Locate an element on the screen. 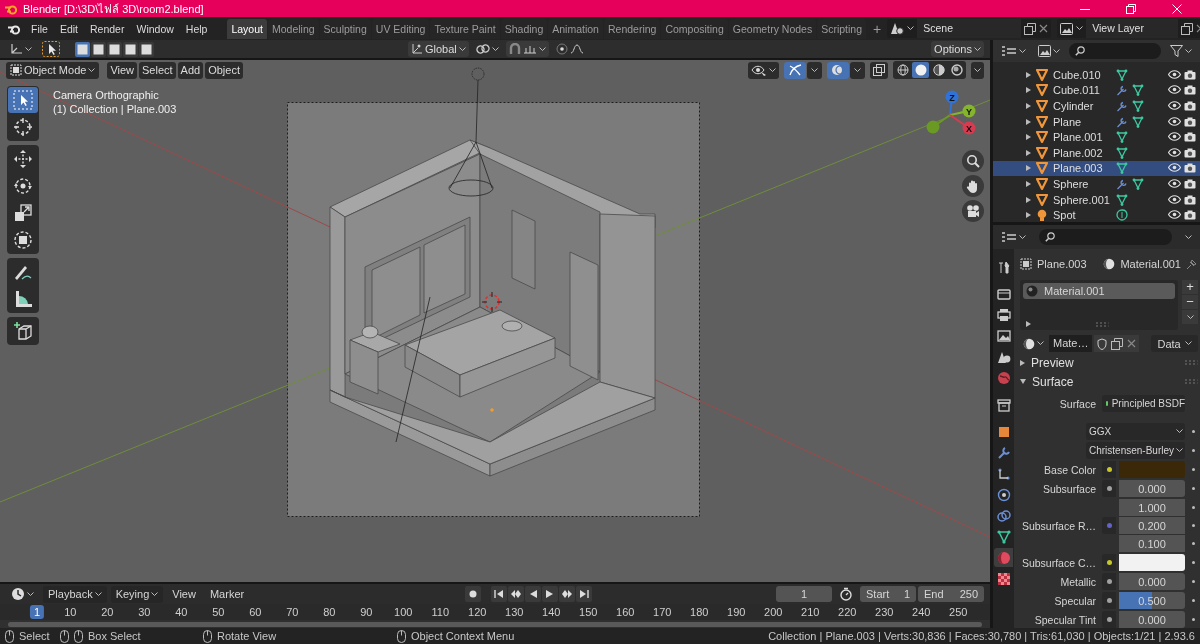 The width and height of the screenshot is (1200, 644). object-name: Cube.011 is located at coordinates (1077, 90).